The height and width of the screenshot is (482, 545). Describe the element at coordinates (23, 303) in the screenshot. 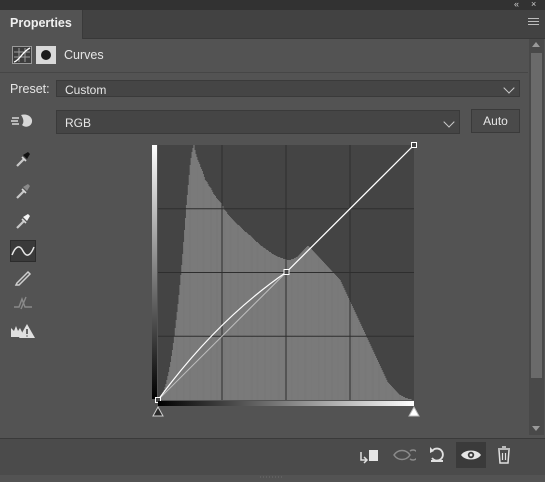

I see `smooth-curve-icon` at that location.